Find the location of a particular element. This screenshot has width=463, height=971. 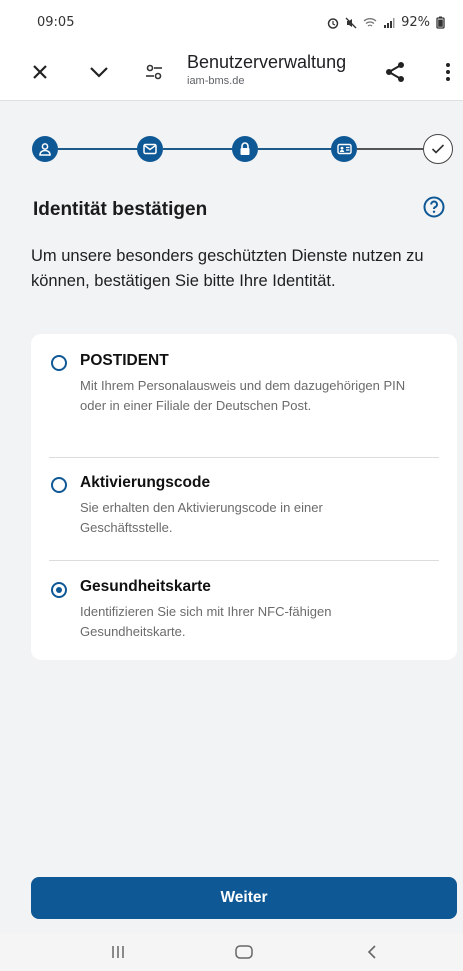

wifi-icon is located at coordinates (370, 22).